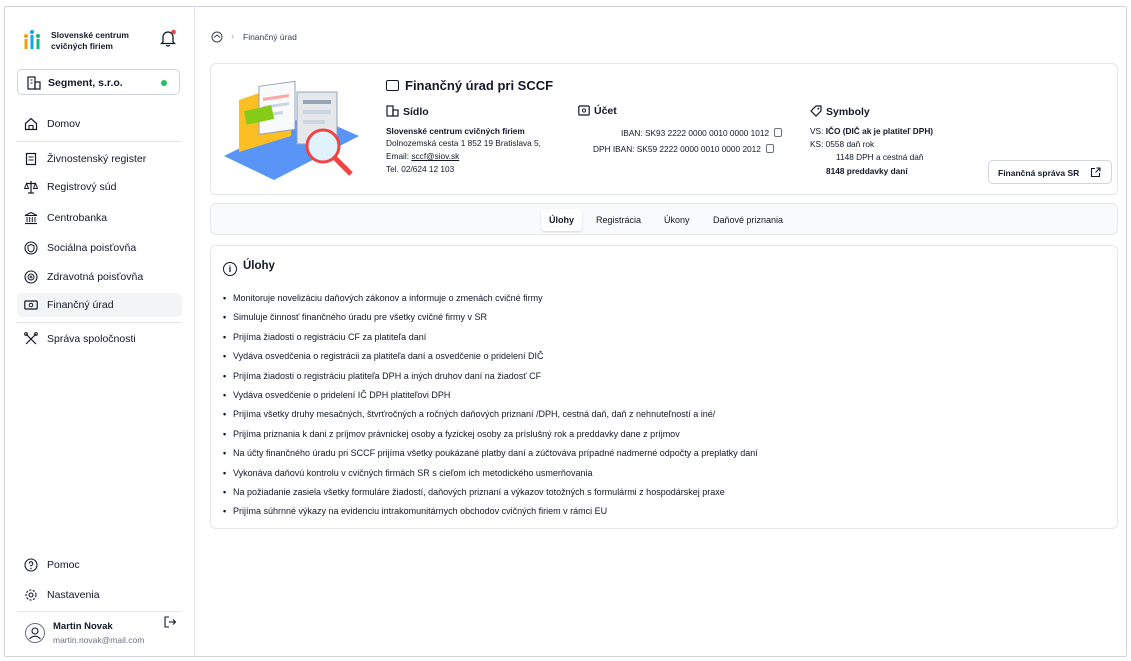 Image resolution: width=1131 pixels, height=661 pixels. Describe the element at coordinates (90, 35) in the screenshot. I see `org-name-line1: Slovenské centrum` at that location.